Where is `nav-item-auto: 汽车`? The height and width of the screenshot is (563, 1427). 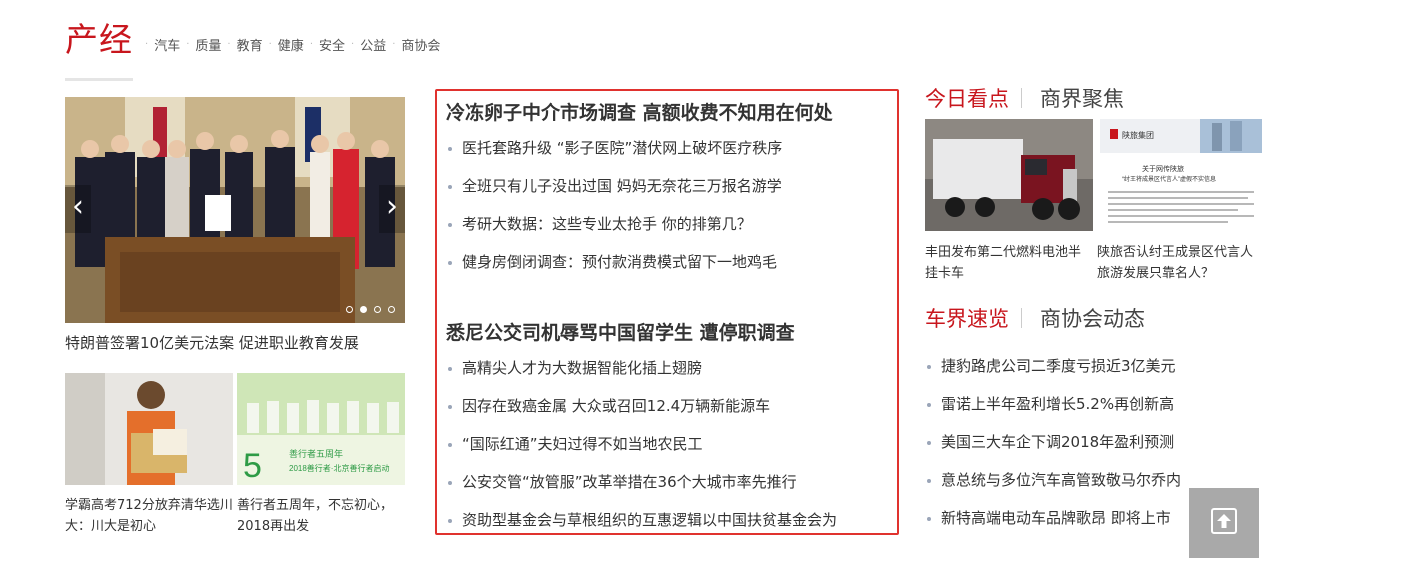 nav-item-auto: 汽车 is located at coordinates (167, 44).